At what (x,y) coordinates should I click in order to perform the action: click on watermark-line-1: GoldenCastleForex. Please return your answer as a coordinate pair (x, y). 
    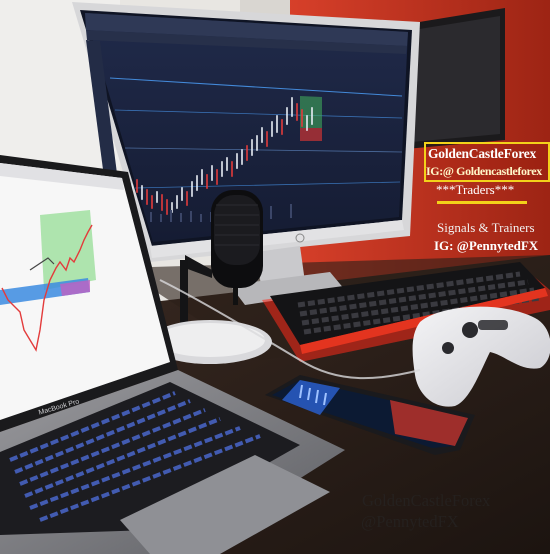
    Looking at the image, I should click on (426, 500).